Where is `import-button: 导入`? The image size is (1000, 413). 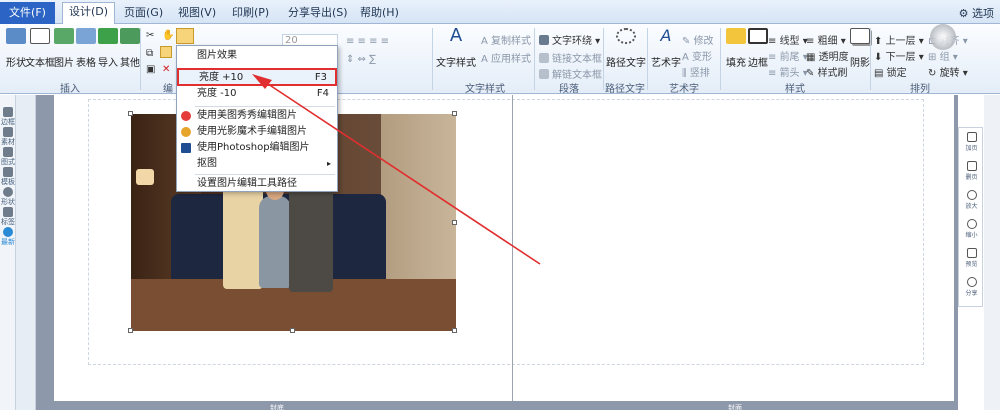 import-button: 导入 is located at coordinates (108, 48).